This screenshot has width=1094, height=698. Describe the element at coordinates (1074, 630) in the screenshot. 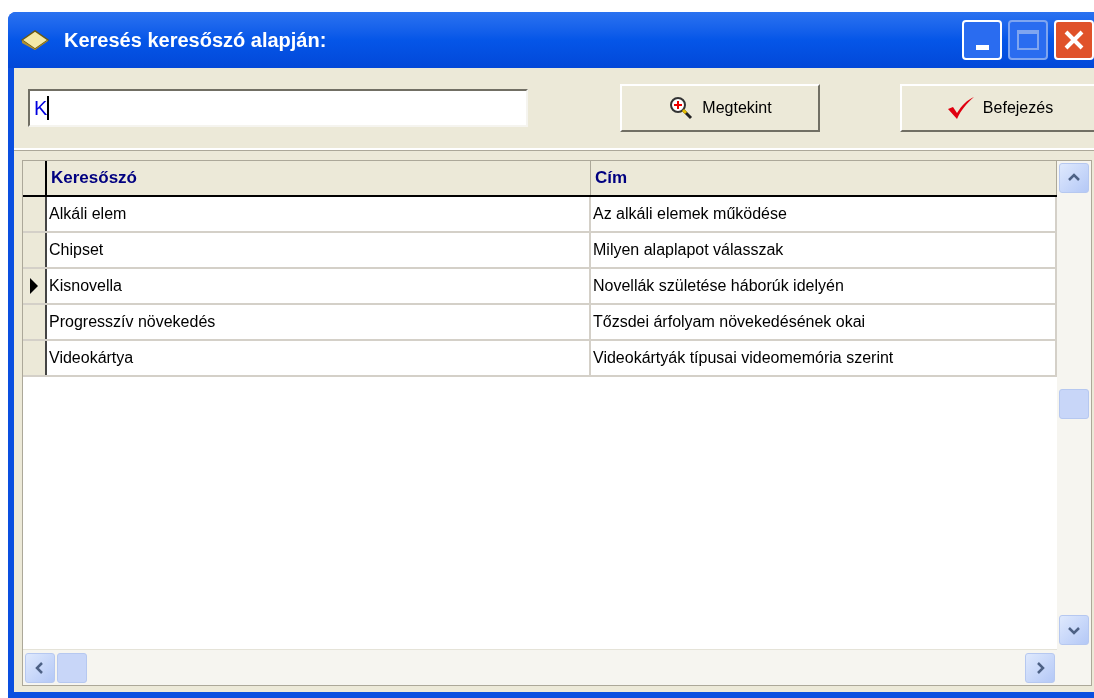

I see `scroll-down-button` at that location.